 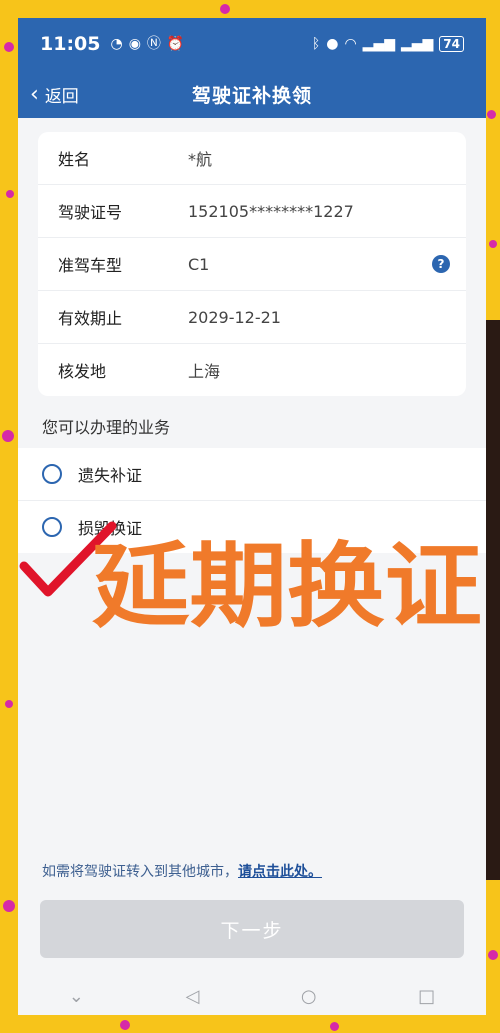 What do you see at coordinates (106, 427) in the screenshot?
I see `services-title: 您可以办理的业务` at bounding box center [106, 427].